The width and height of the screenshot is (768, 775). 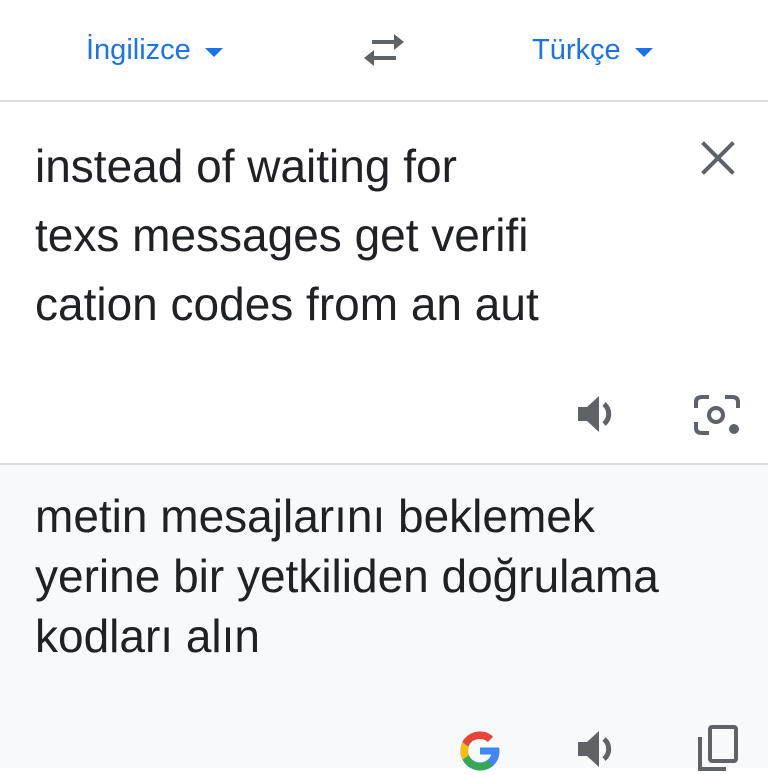 I want to click on source-language-selector: İngilizce, so click(x=154, y=50).